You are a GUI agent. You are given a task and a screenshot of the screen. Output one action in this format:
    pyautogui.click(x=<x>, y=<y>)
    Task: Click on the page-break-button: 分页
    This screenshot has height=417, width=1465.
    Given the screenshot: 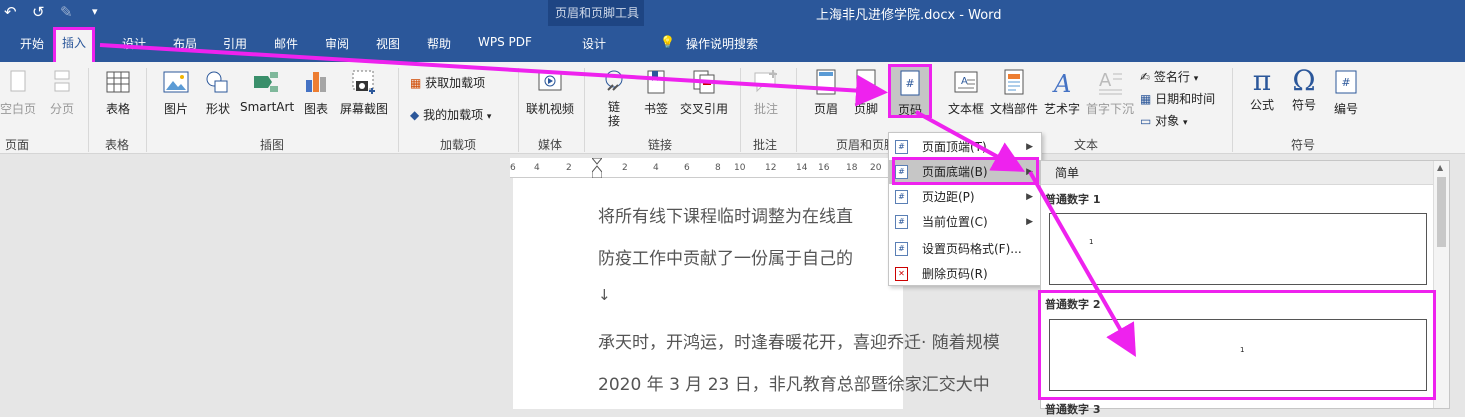 What is the action you would take?
    pyautogui.click(x=62, y=92)
    